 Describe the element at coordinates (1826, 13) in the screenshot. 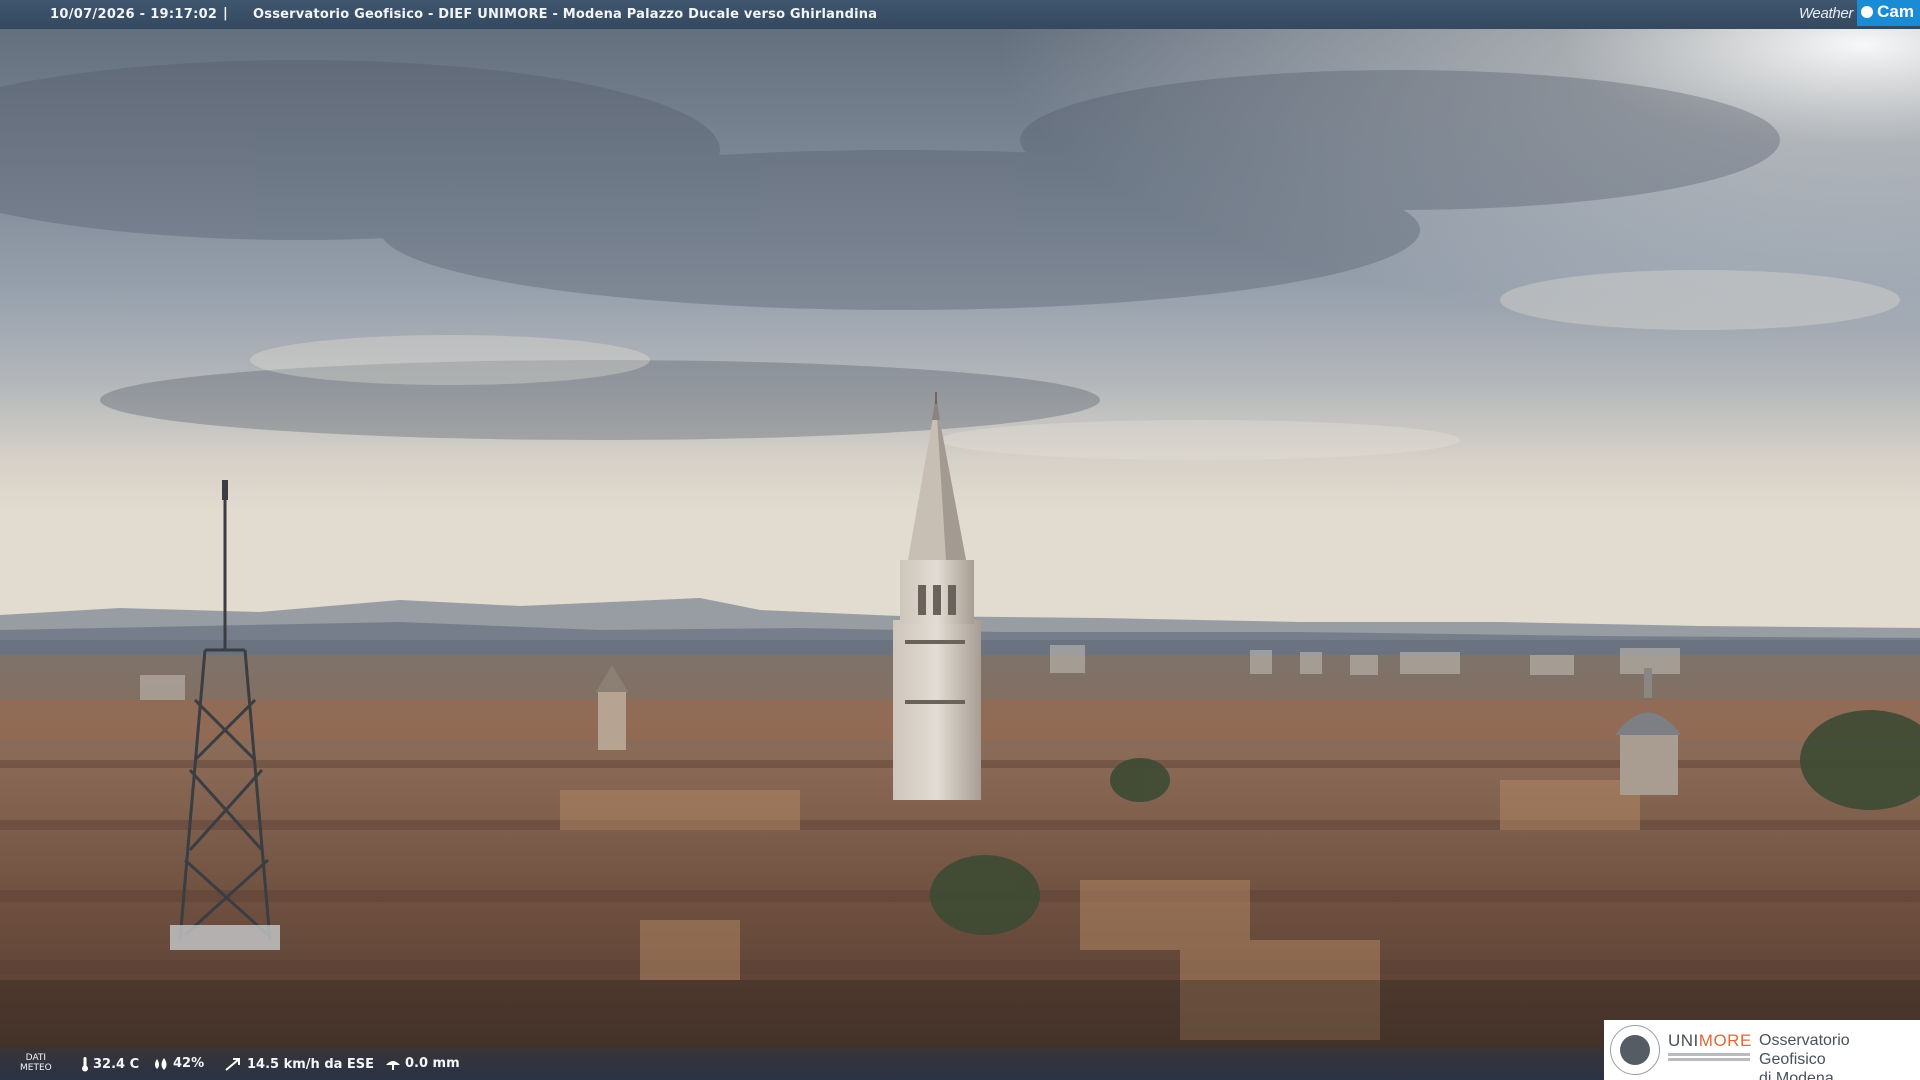

I see `weathercam-logo-text-1: Weather` at that location.